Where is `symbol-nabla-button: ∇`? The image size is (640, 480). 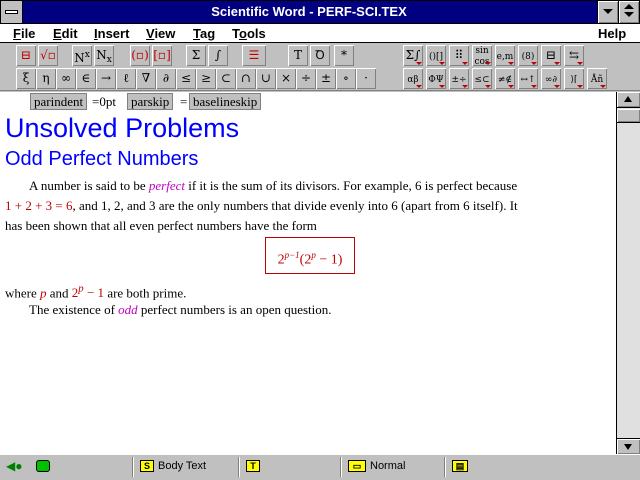 symbol-nabla-button: ∇ is located at coordinates (146, 78).